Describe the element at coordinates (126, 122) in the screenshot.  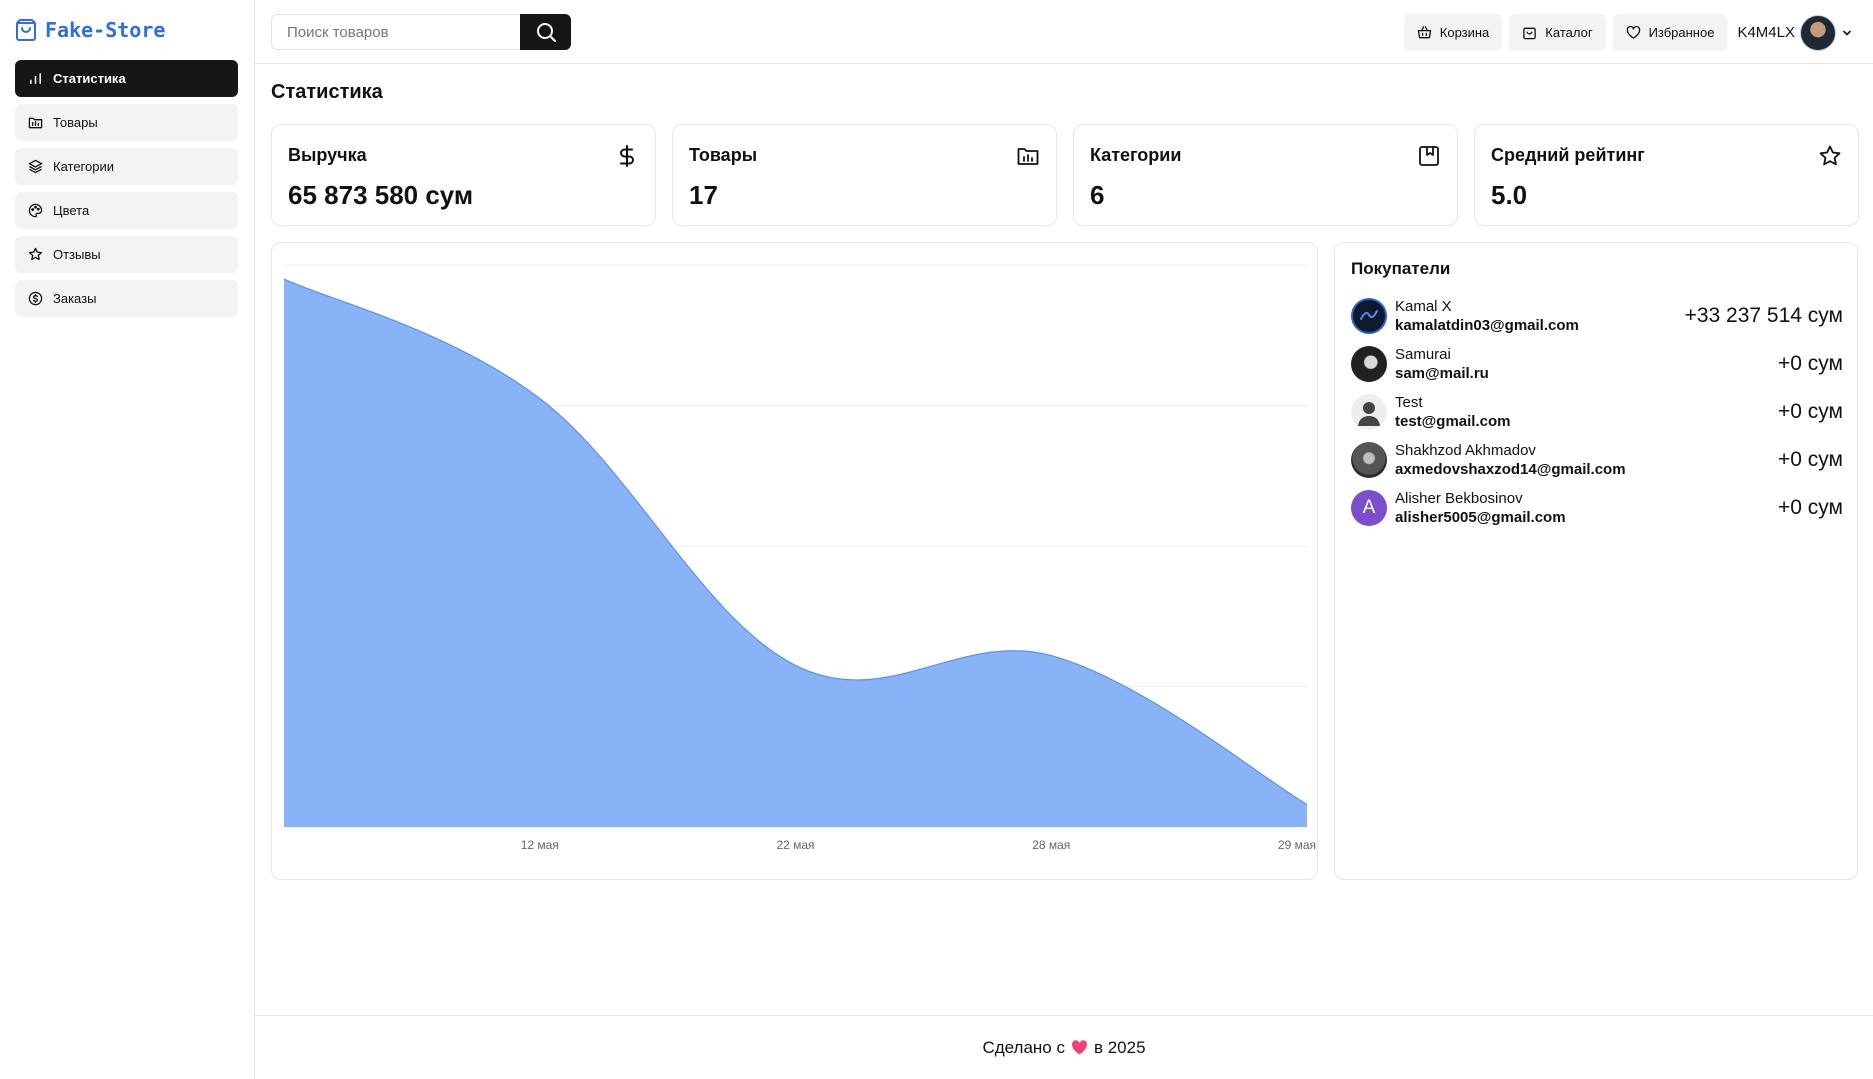
I see `sidebar-item-products: Товары` at that location.